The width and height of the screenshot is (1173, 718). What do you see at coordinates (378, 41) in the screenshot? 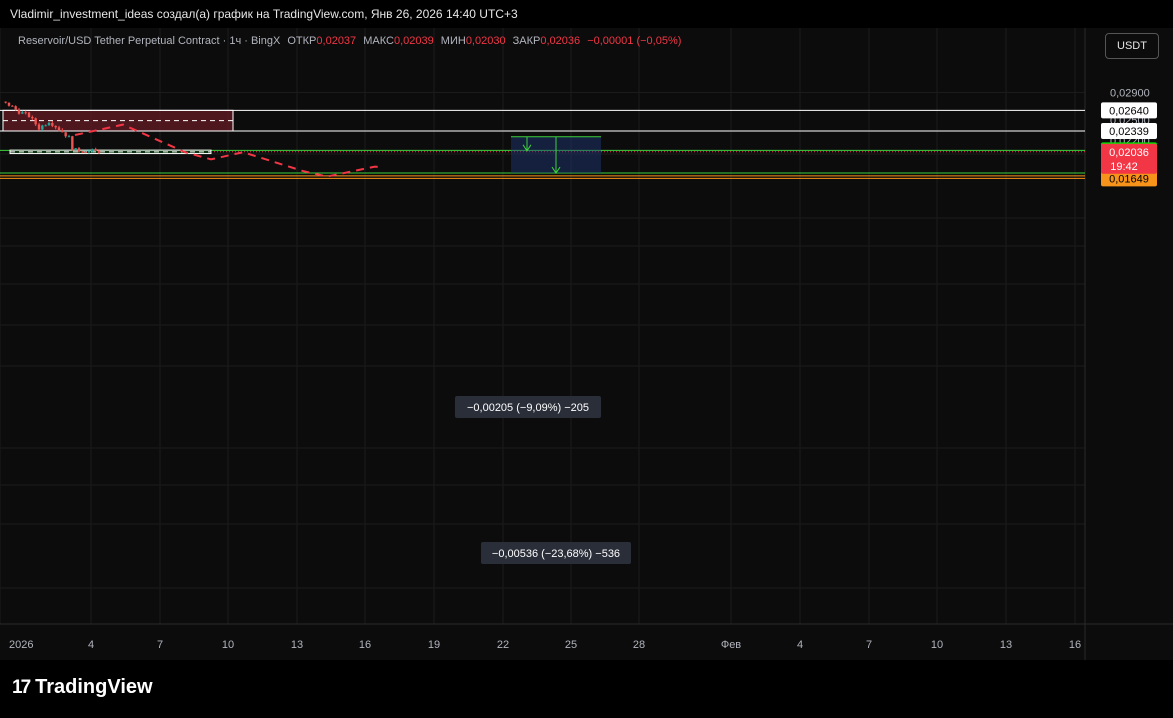
I see `high-label: МАКС` at bounding box center [378, 41].